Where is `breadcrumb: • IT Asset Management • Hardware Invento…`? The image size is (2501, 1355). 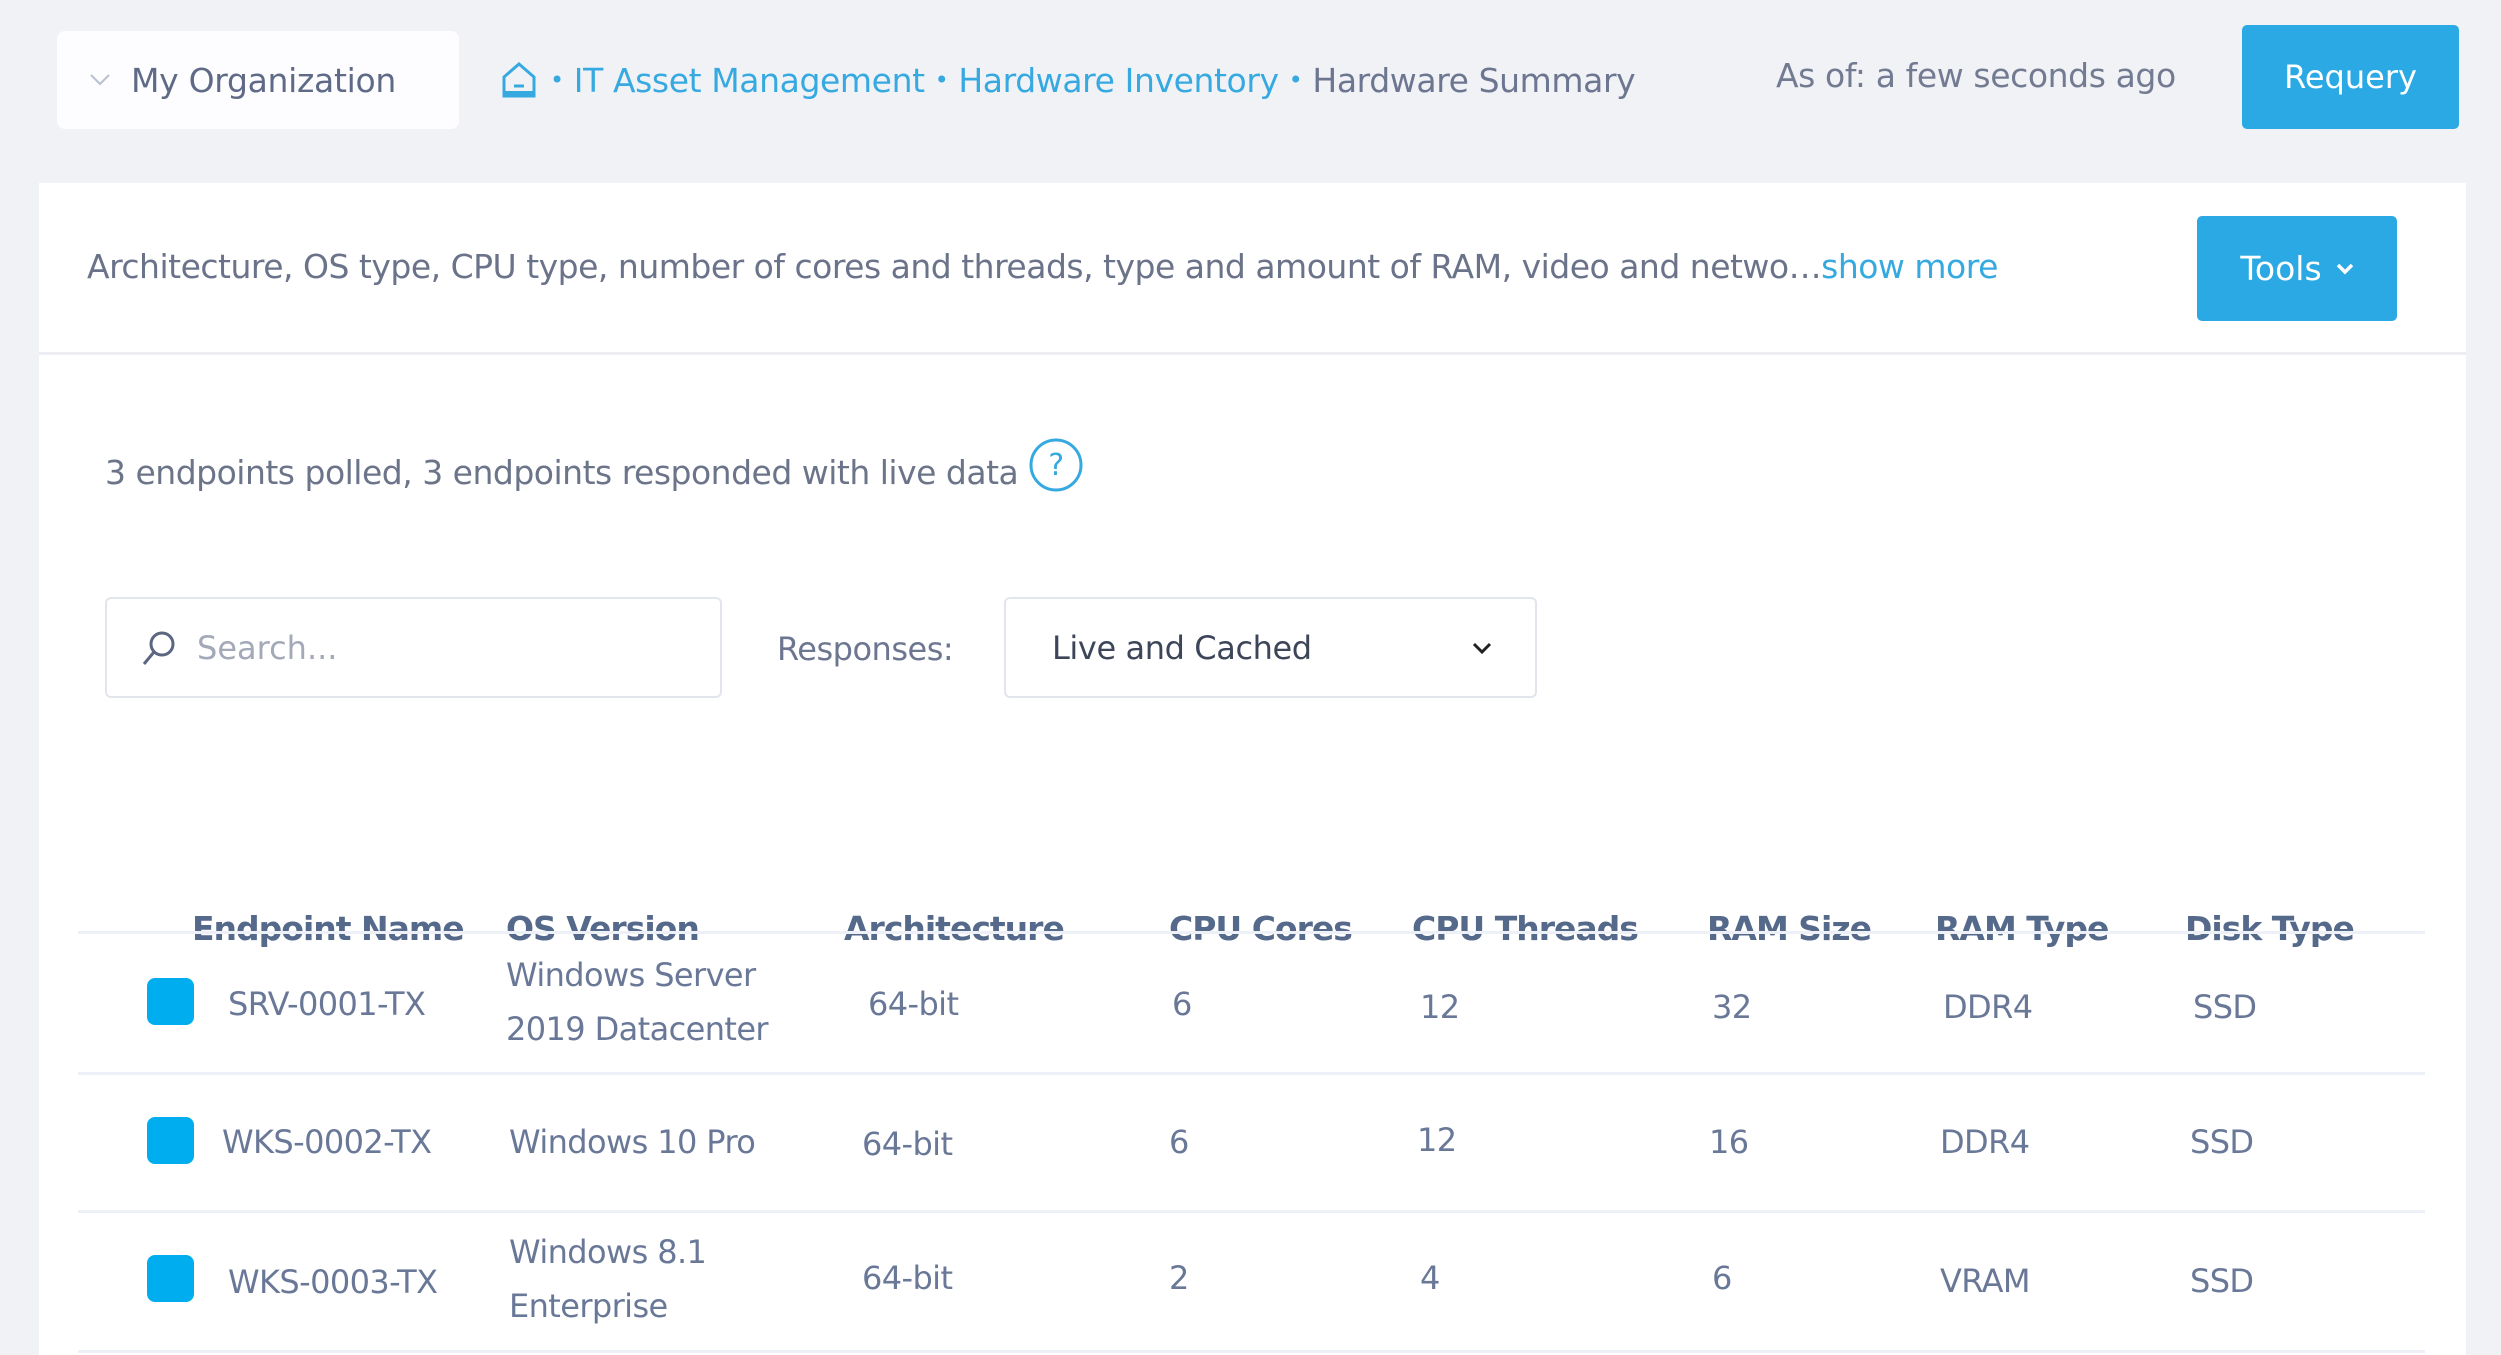
breadcrumb: • IT Asset Management • Hardware Invento… is located at coordinates (1068, 80).